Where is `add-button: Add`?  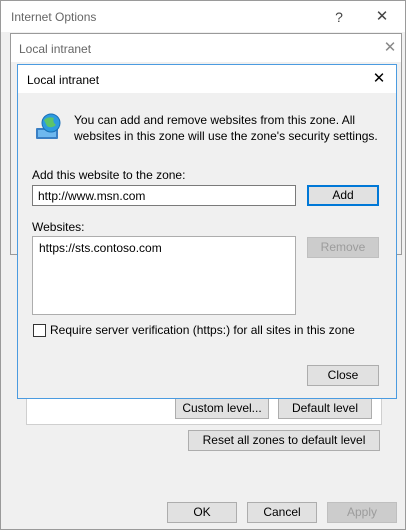 add-button: Add is located at coordinates (343, 195).